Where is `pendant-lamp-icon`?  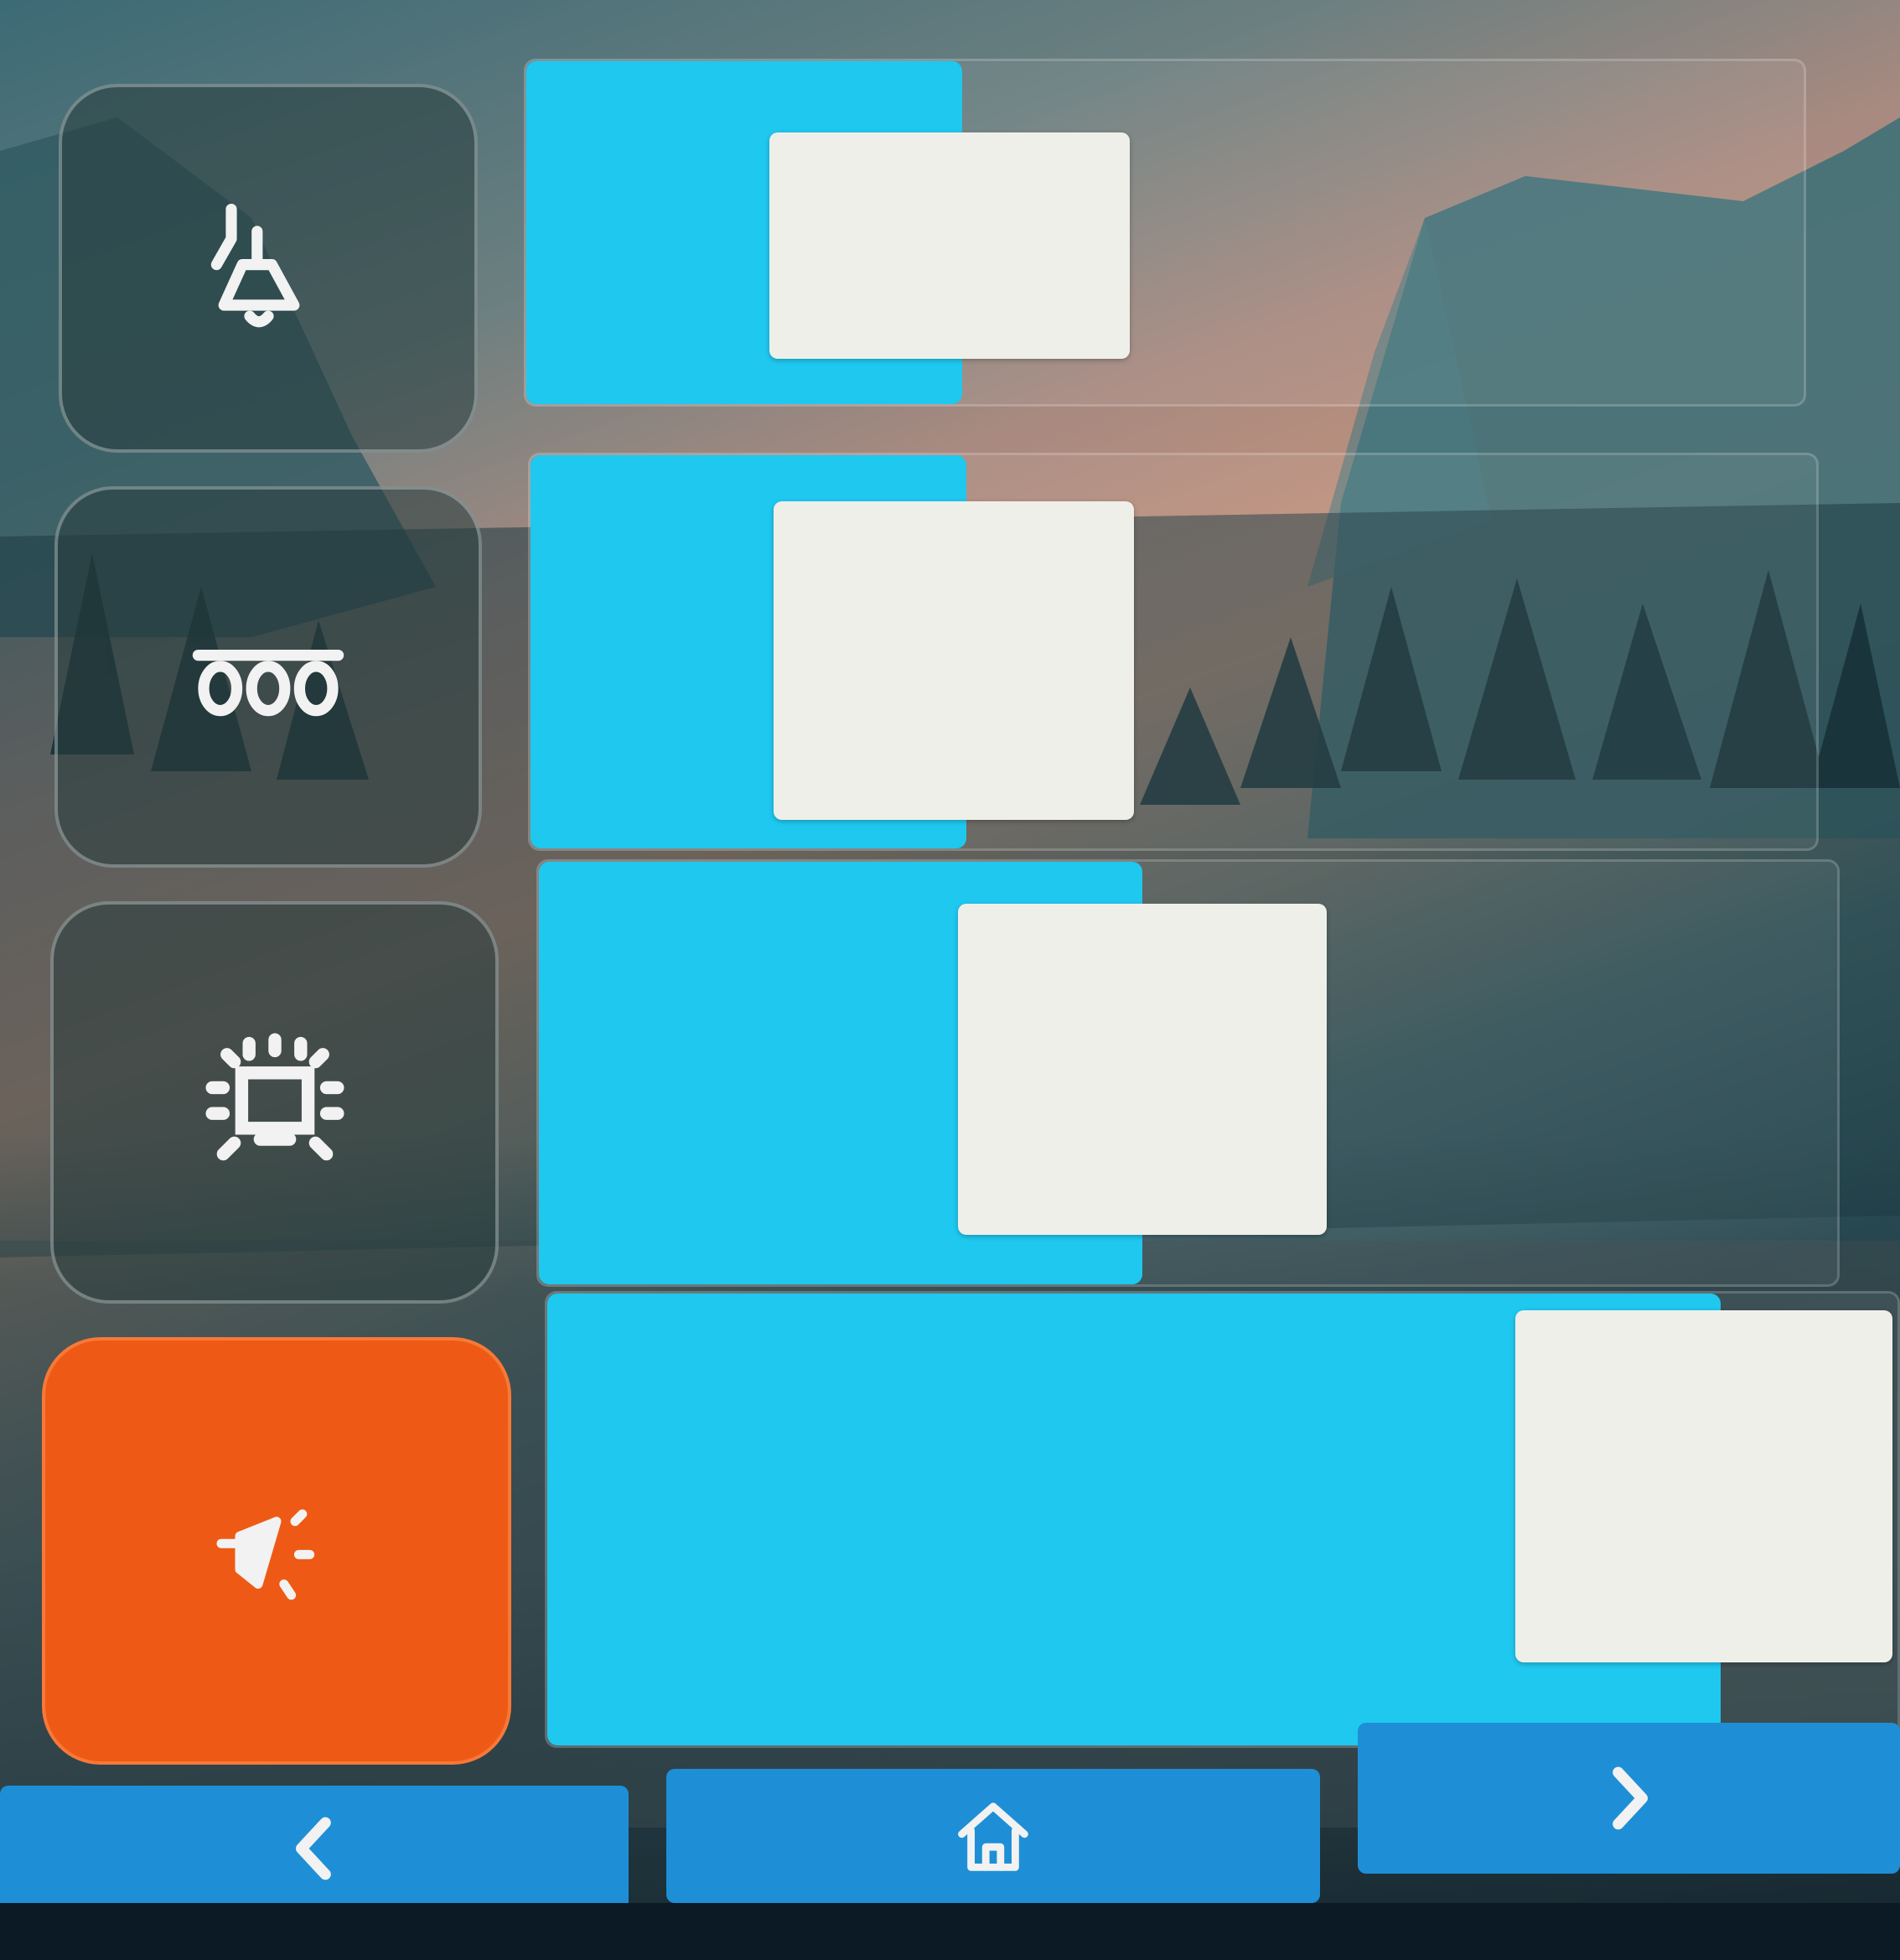
pendant-lamp-icon is located at coordinates (255, 266).